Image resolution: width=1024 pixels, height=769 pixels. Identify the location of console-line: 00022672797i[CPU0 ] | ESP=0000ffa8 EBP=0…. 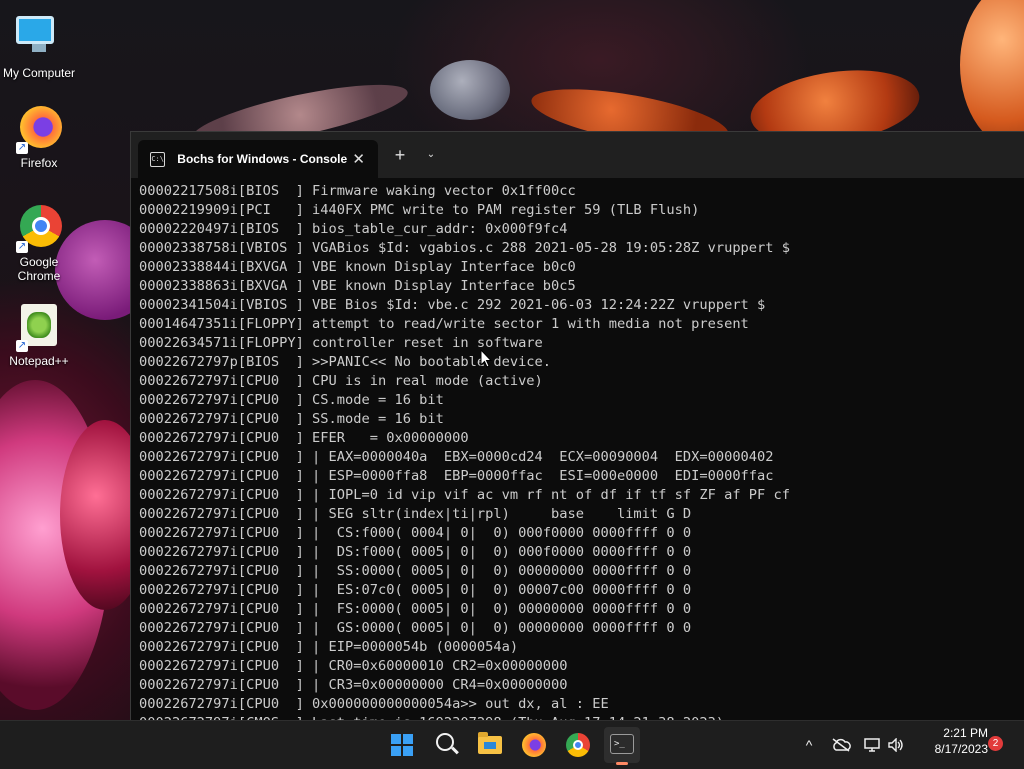
(456, 476).